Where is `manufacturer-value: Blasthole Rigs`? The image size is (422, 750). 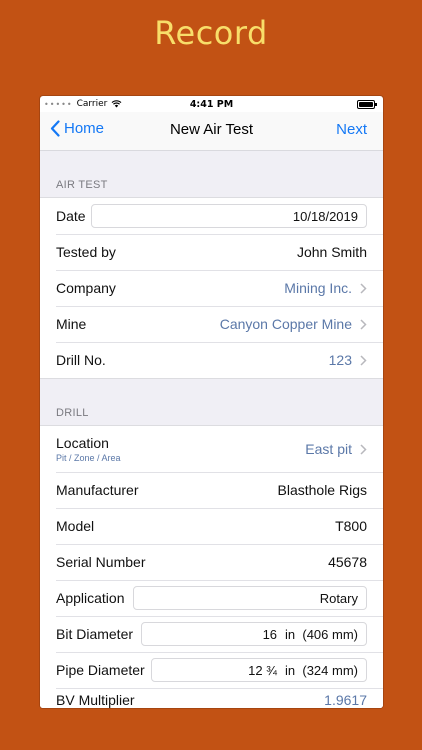
manufacturer-value: Blasthole Rigs is located at coordinates (322, 490).